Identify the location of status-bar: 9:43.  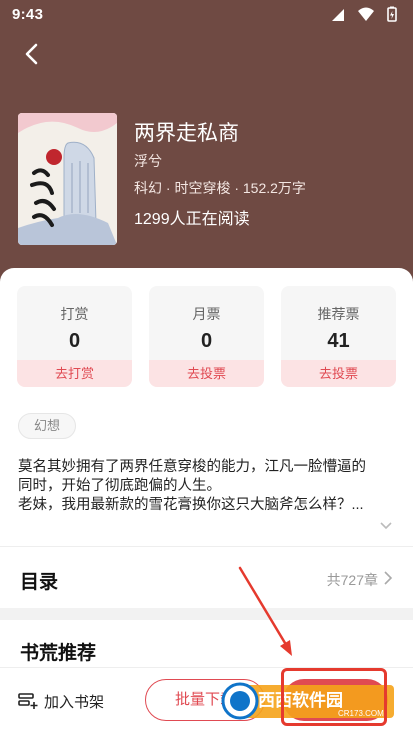
(206, 15).